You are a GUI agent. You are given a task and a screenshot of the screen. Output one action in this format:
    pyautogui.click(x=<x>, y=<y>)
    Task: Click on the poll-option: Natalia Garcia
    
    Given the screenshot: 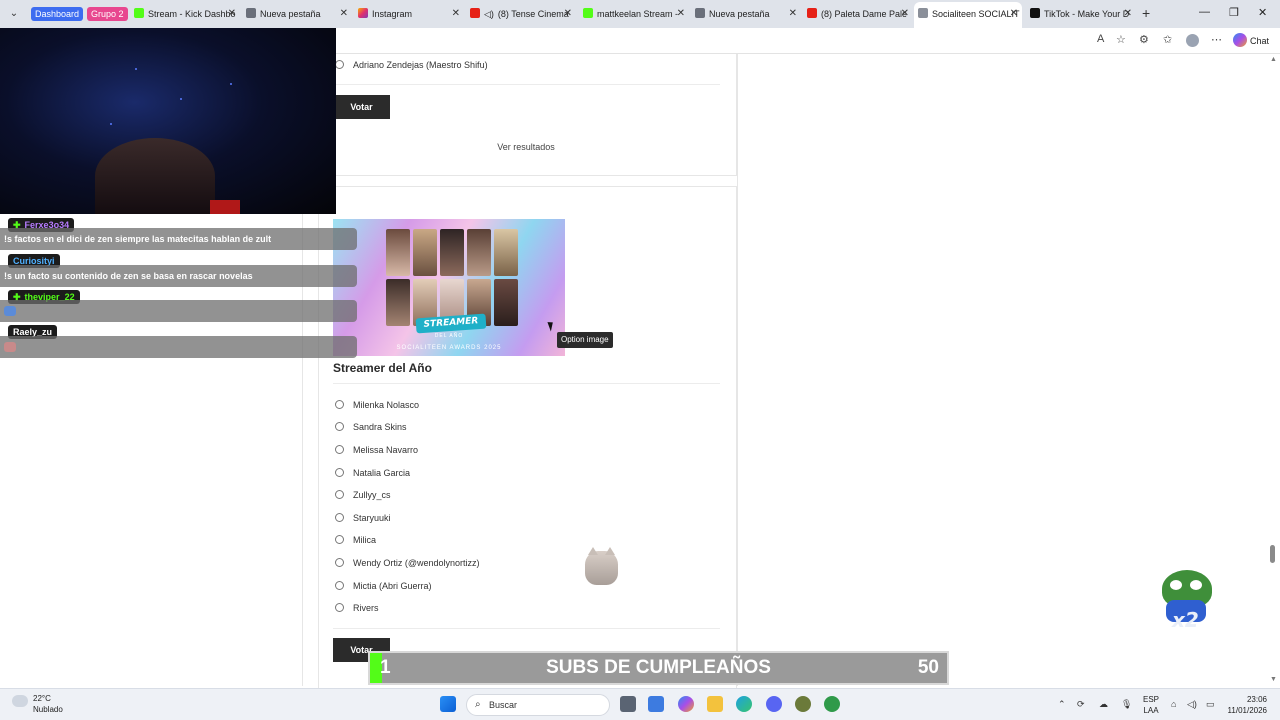 What is the action you would take?
    pyautogui.click(x=372, y=473)
    